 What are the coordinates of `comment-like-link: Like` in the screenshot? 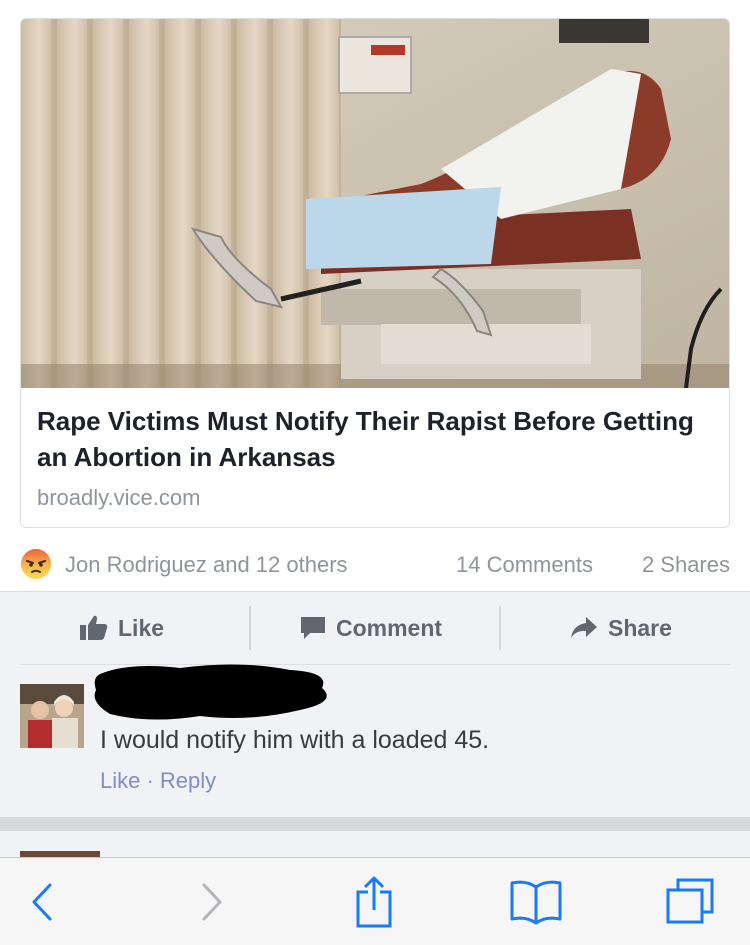 It's located at (120, 780).